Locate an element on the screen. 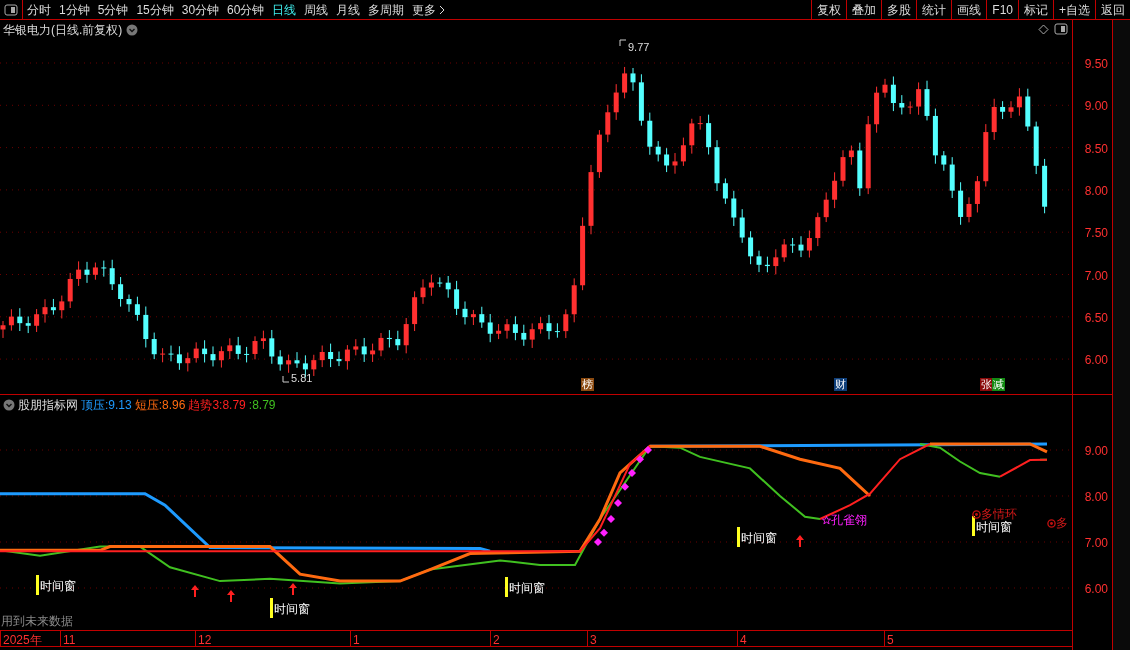 The width and height of the screenshot is (1130, 650). diamond-icon is located at coordinates (1043, 29).